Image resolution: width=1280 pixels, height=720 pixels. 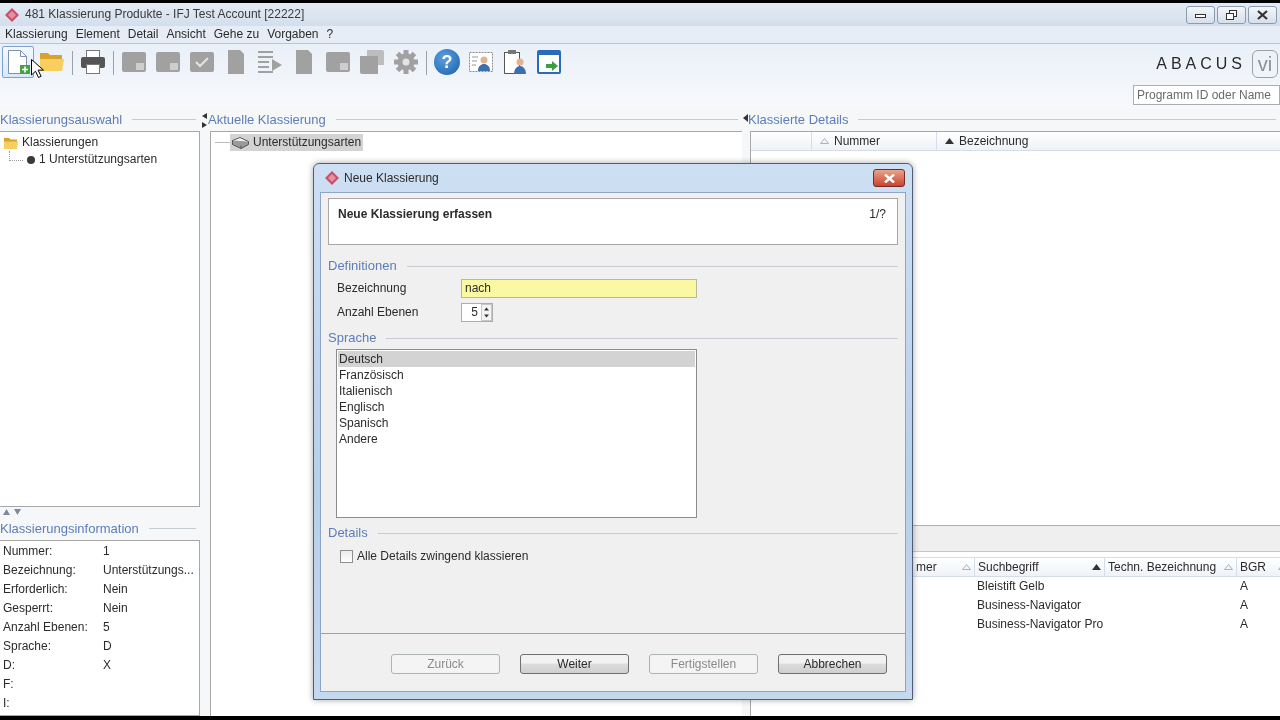 I want to click on field-value: D, so click(x=107, y=646).